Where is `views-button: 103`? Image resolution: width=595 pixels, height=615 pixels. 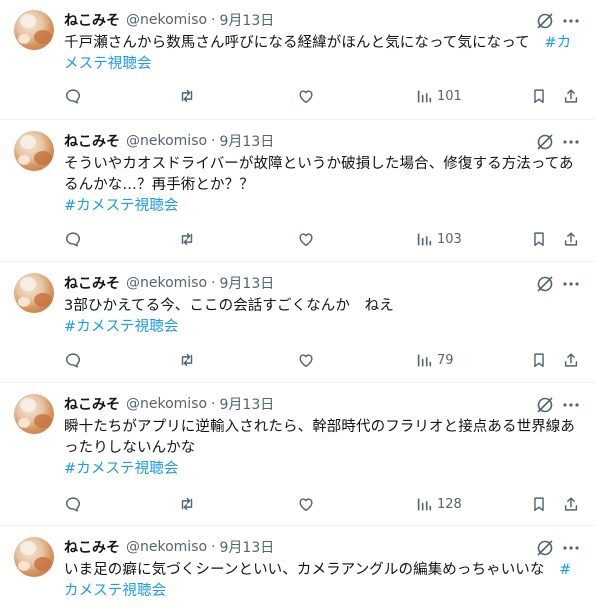
views-button: 103 is located at coordinates (438, 239).